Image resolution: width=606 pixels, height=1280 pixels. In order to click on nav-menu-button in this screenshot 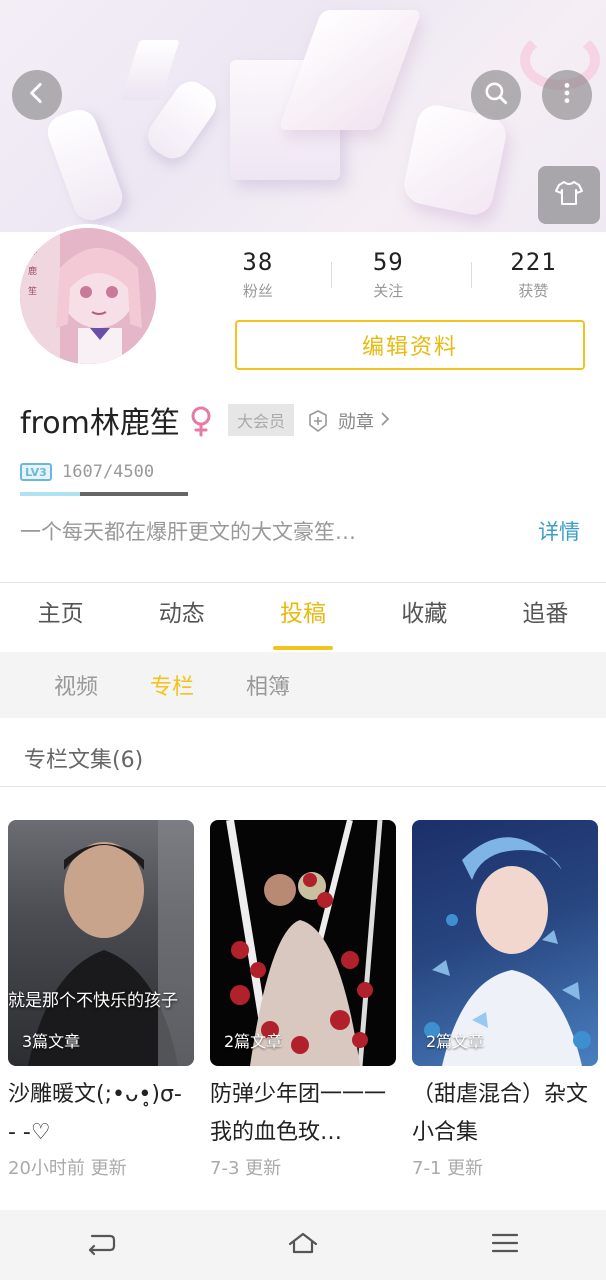, I will do `click(505, 1245)`.